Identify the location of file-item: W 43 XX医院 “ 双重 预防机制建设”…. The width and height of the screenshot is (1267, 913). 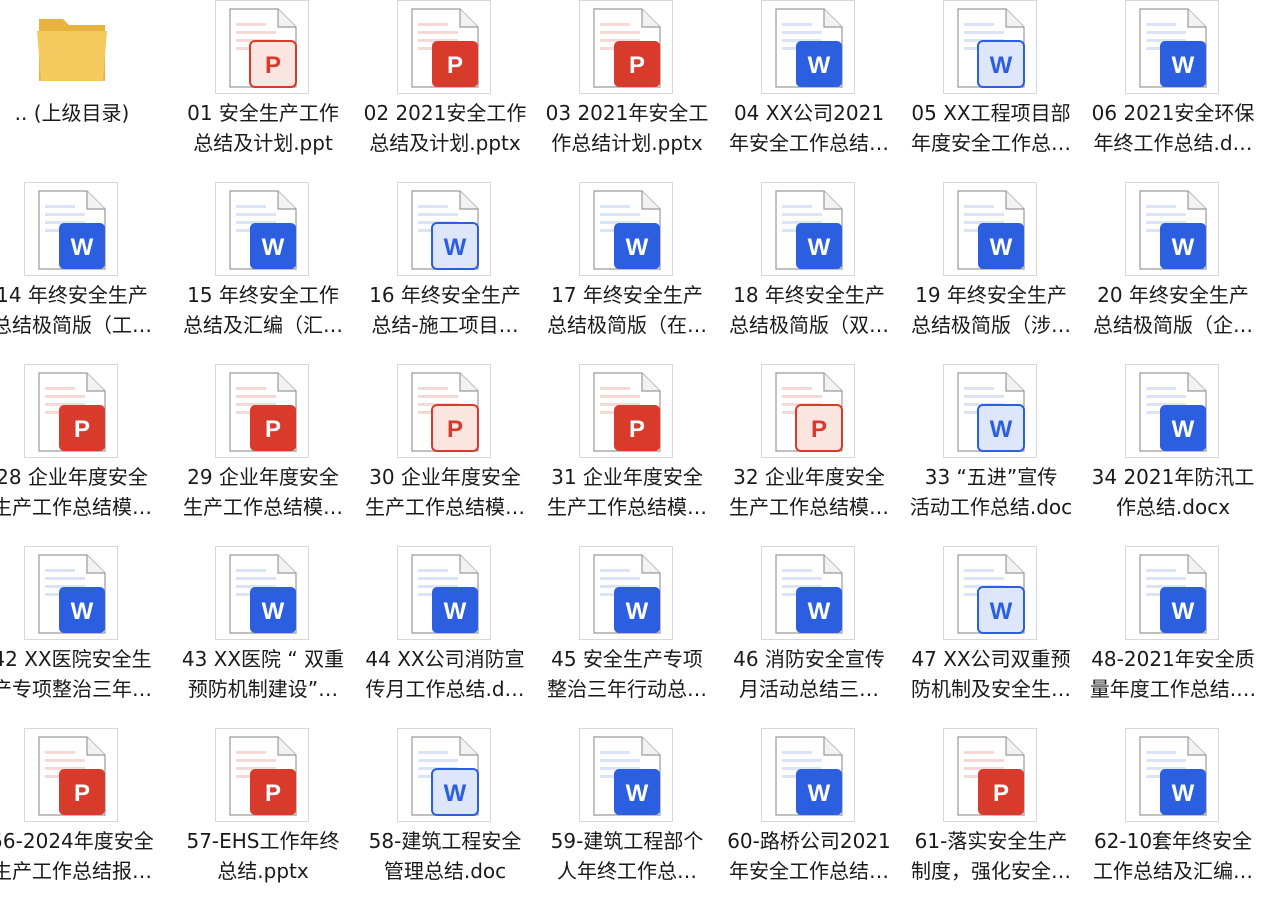
(263, 637).